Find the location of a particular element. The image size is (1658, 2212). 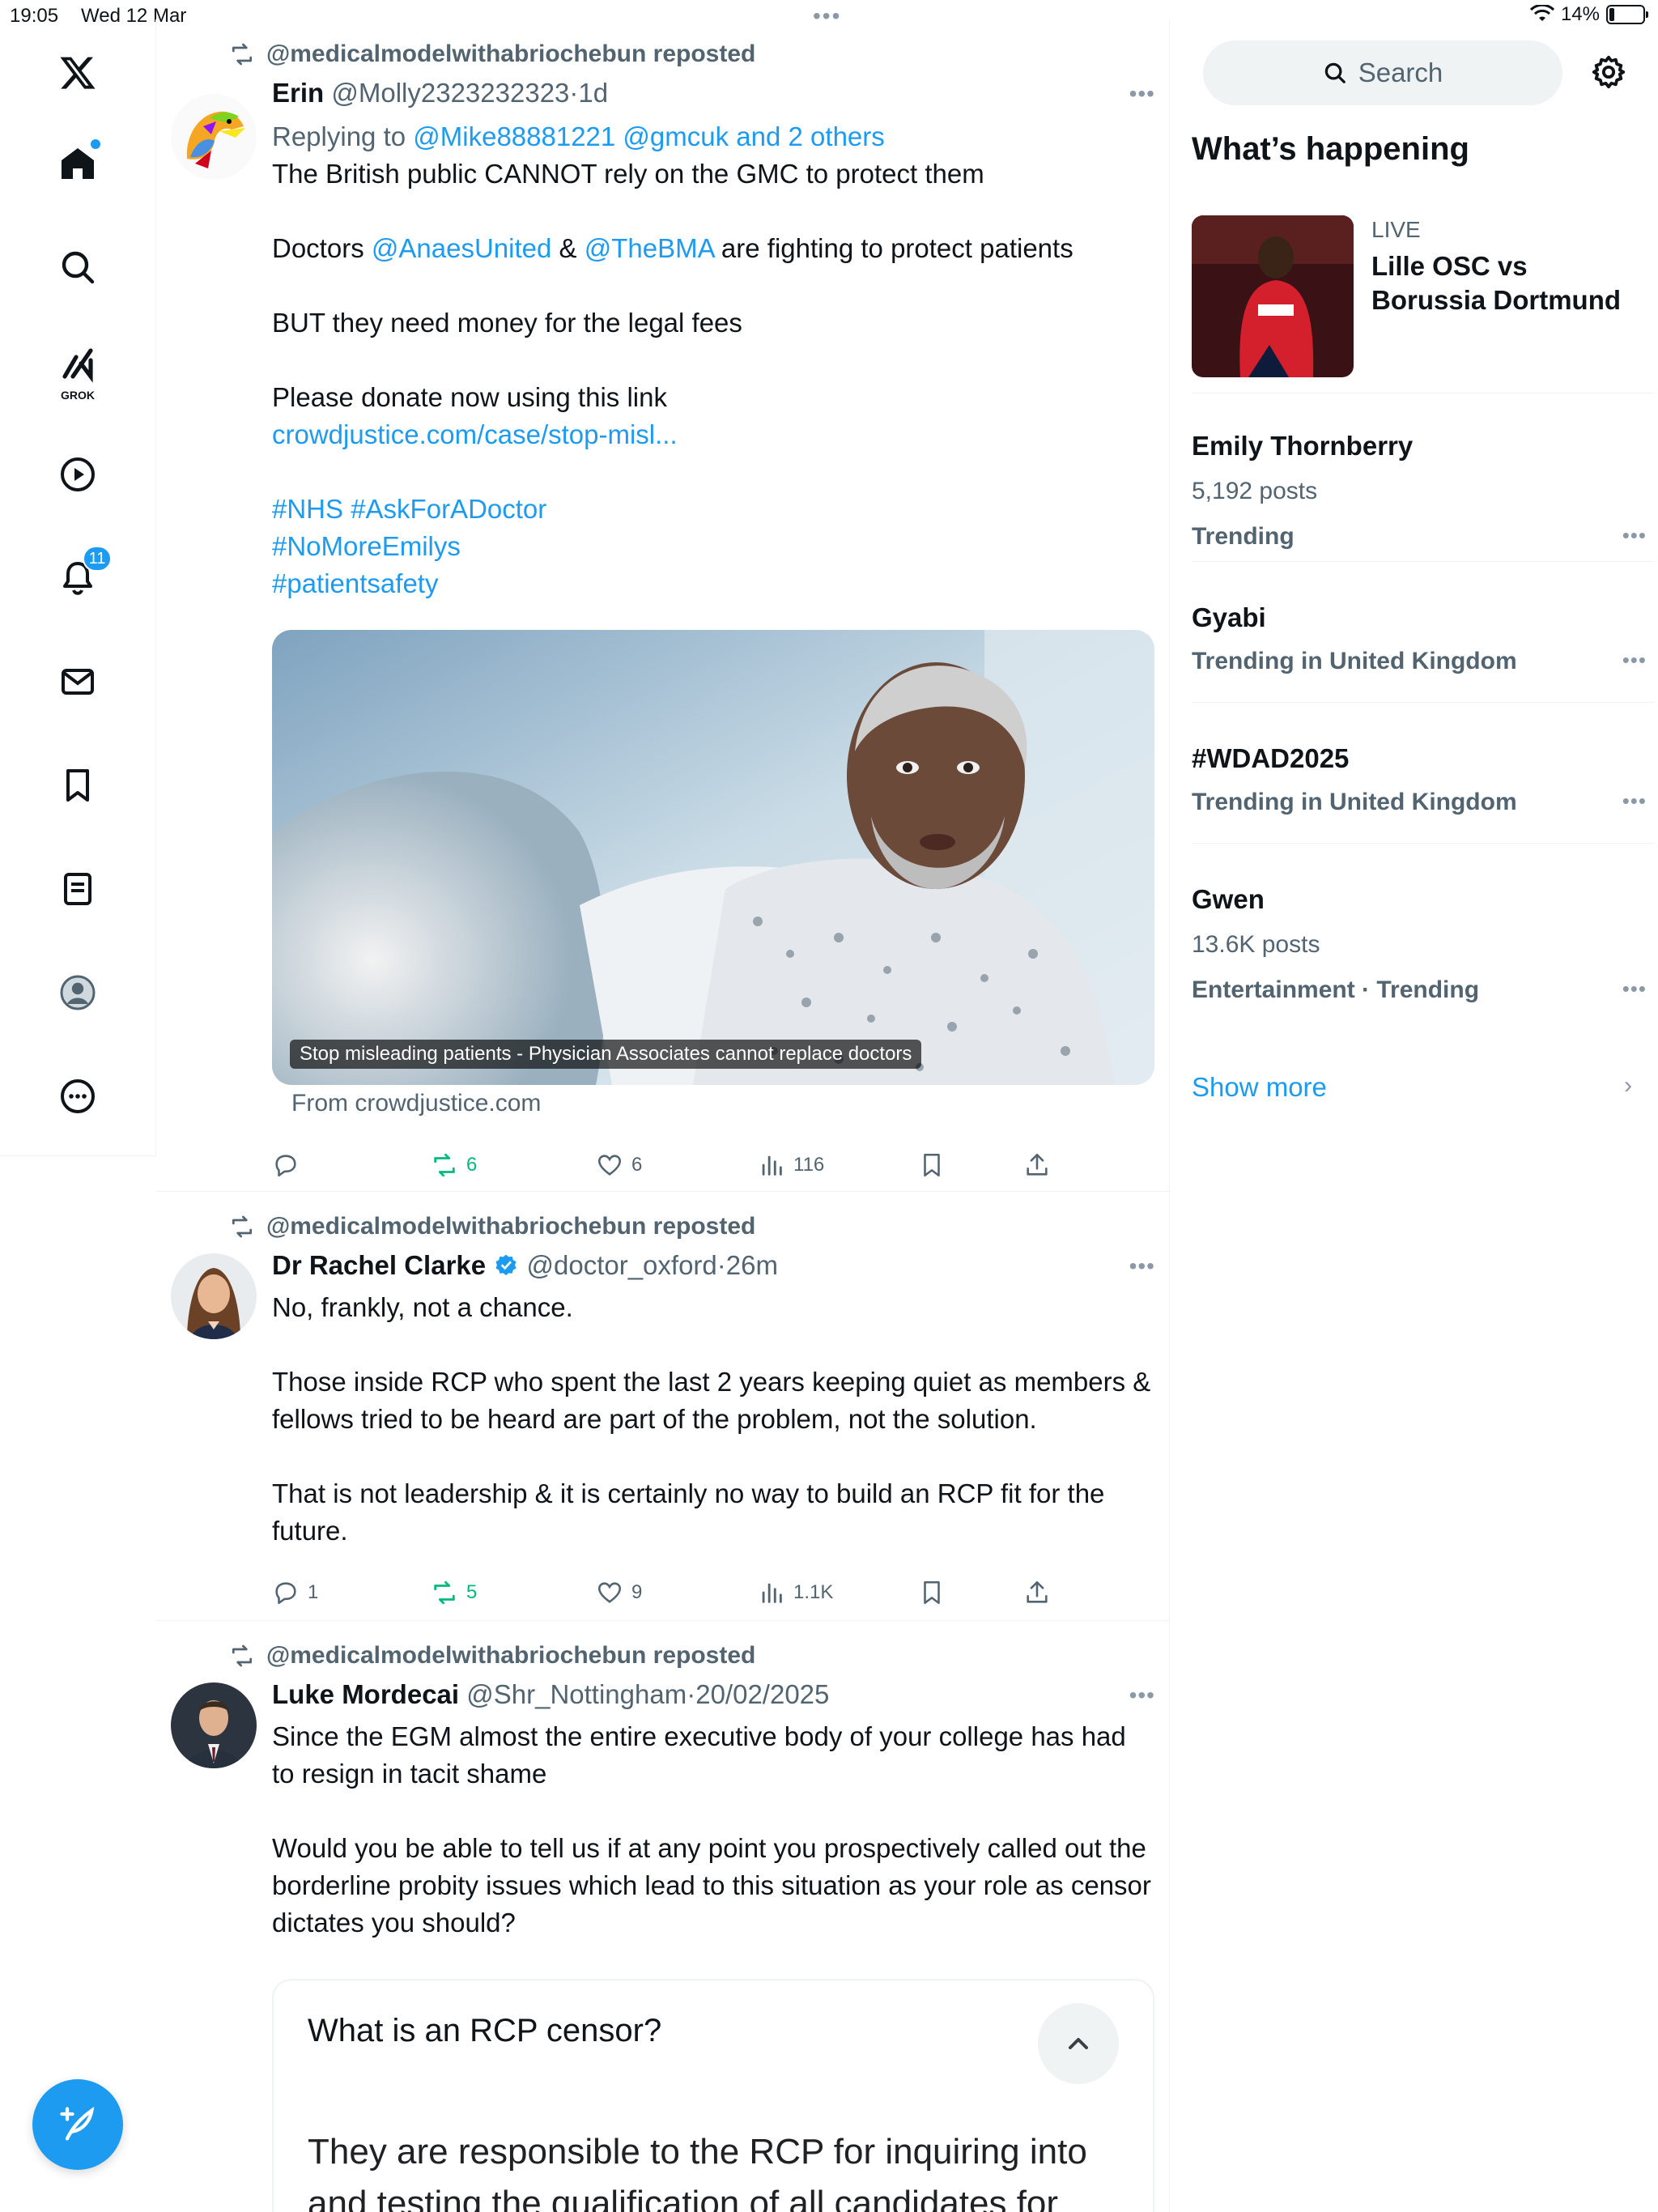

verified-badge-icon is located at coordinates (506, 1264).